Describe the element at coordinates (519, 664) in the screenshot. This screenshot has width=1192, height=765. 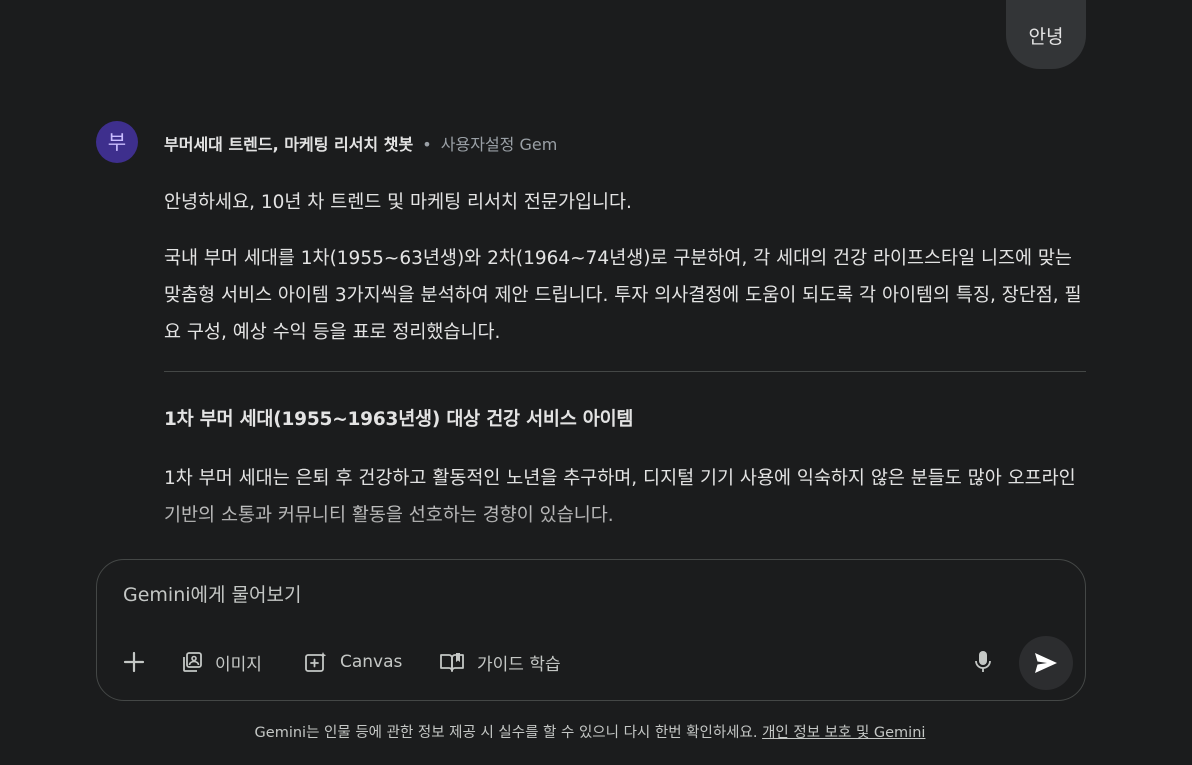
I see `guided-learning-label: 가이드 학습` at that location.